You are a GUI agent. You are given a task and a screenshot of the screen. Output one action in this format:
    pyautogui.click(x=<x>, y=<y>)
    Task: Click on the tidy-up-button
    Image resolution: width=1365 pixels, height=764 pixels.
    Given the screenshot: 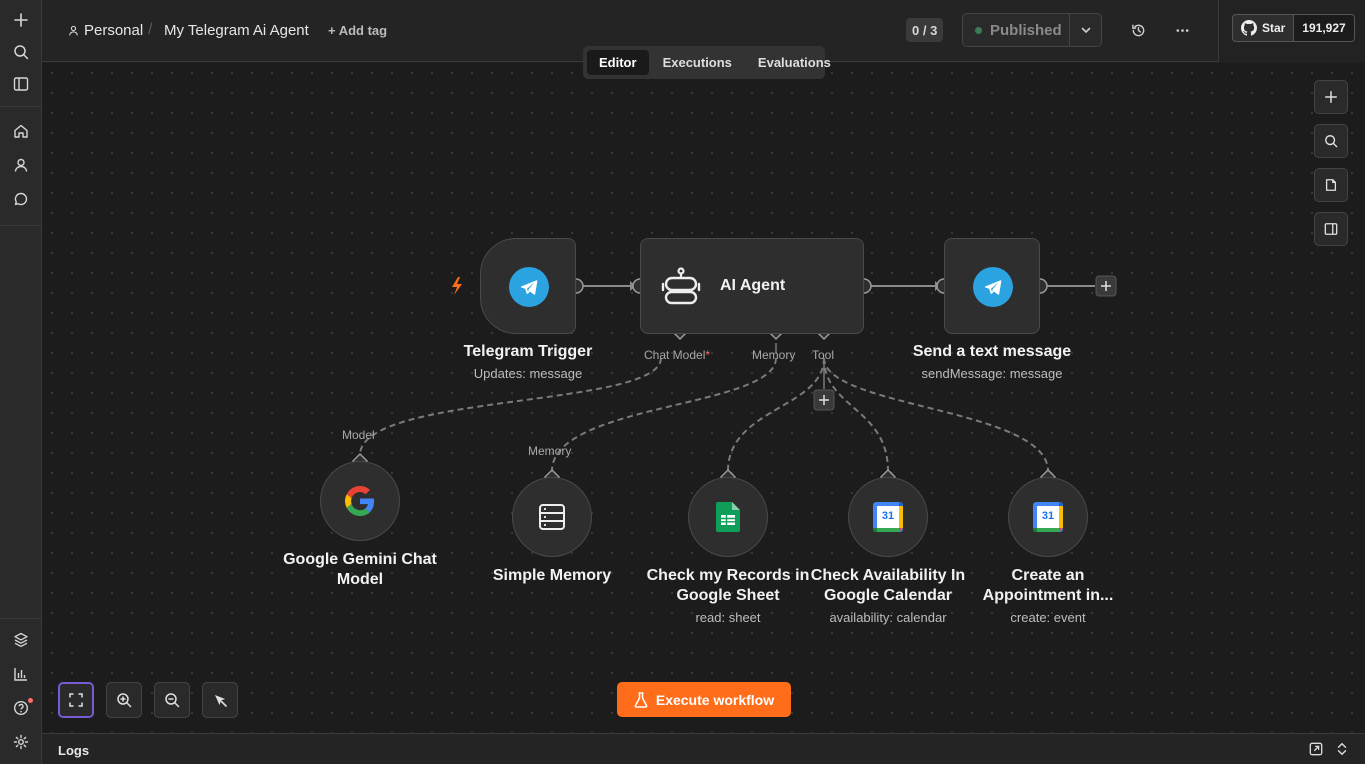 What is the action you would take?
    pyautogui.click(x=220, y=700)
    